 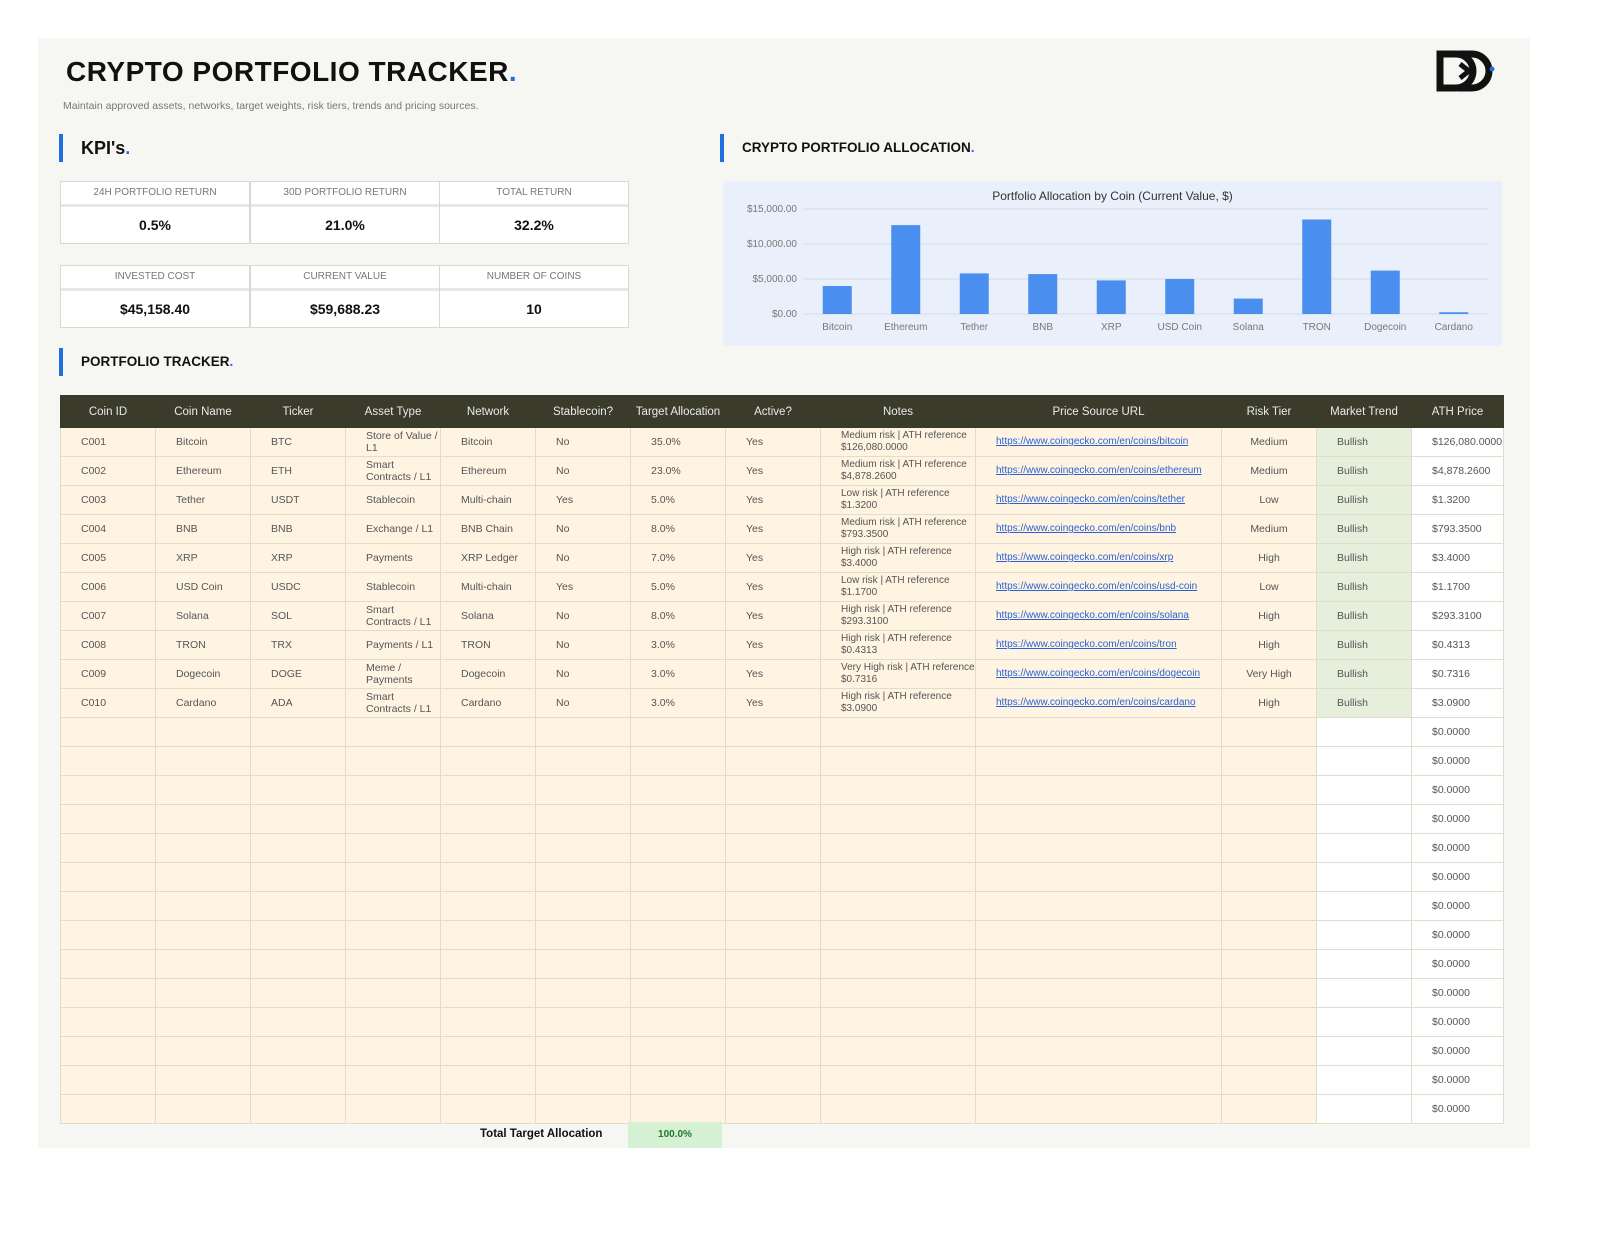 I want to click on column-header: Asset Type, so click(x=393, y=411).